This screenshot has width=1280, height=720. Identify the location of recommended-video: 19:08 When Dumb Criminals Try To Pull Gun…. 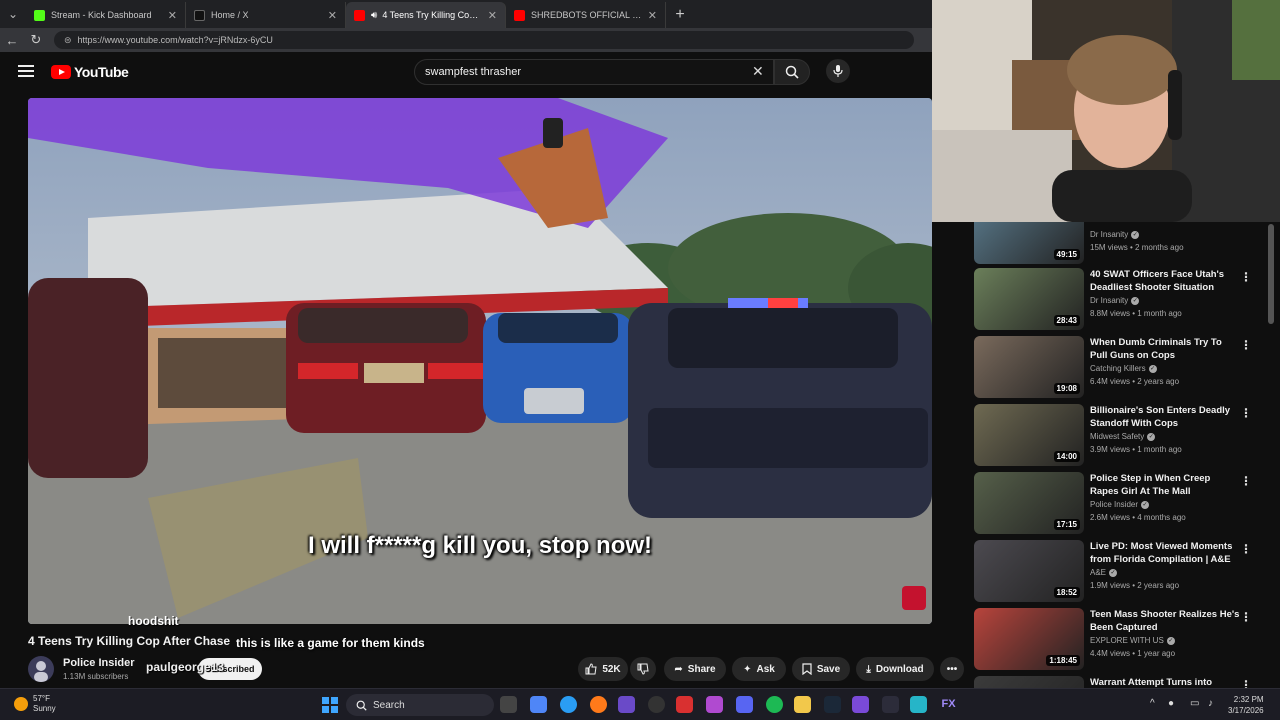
(1119, 367).